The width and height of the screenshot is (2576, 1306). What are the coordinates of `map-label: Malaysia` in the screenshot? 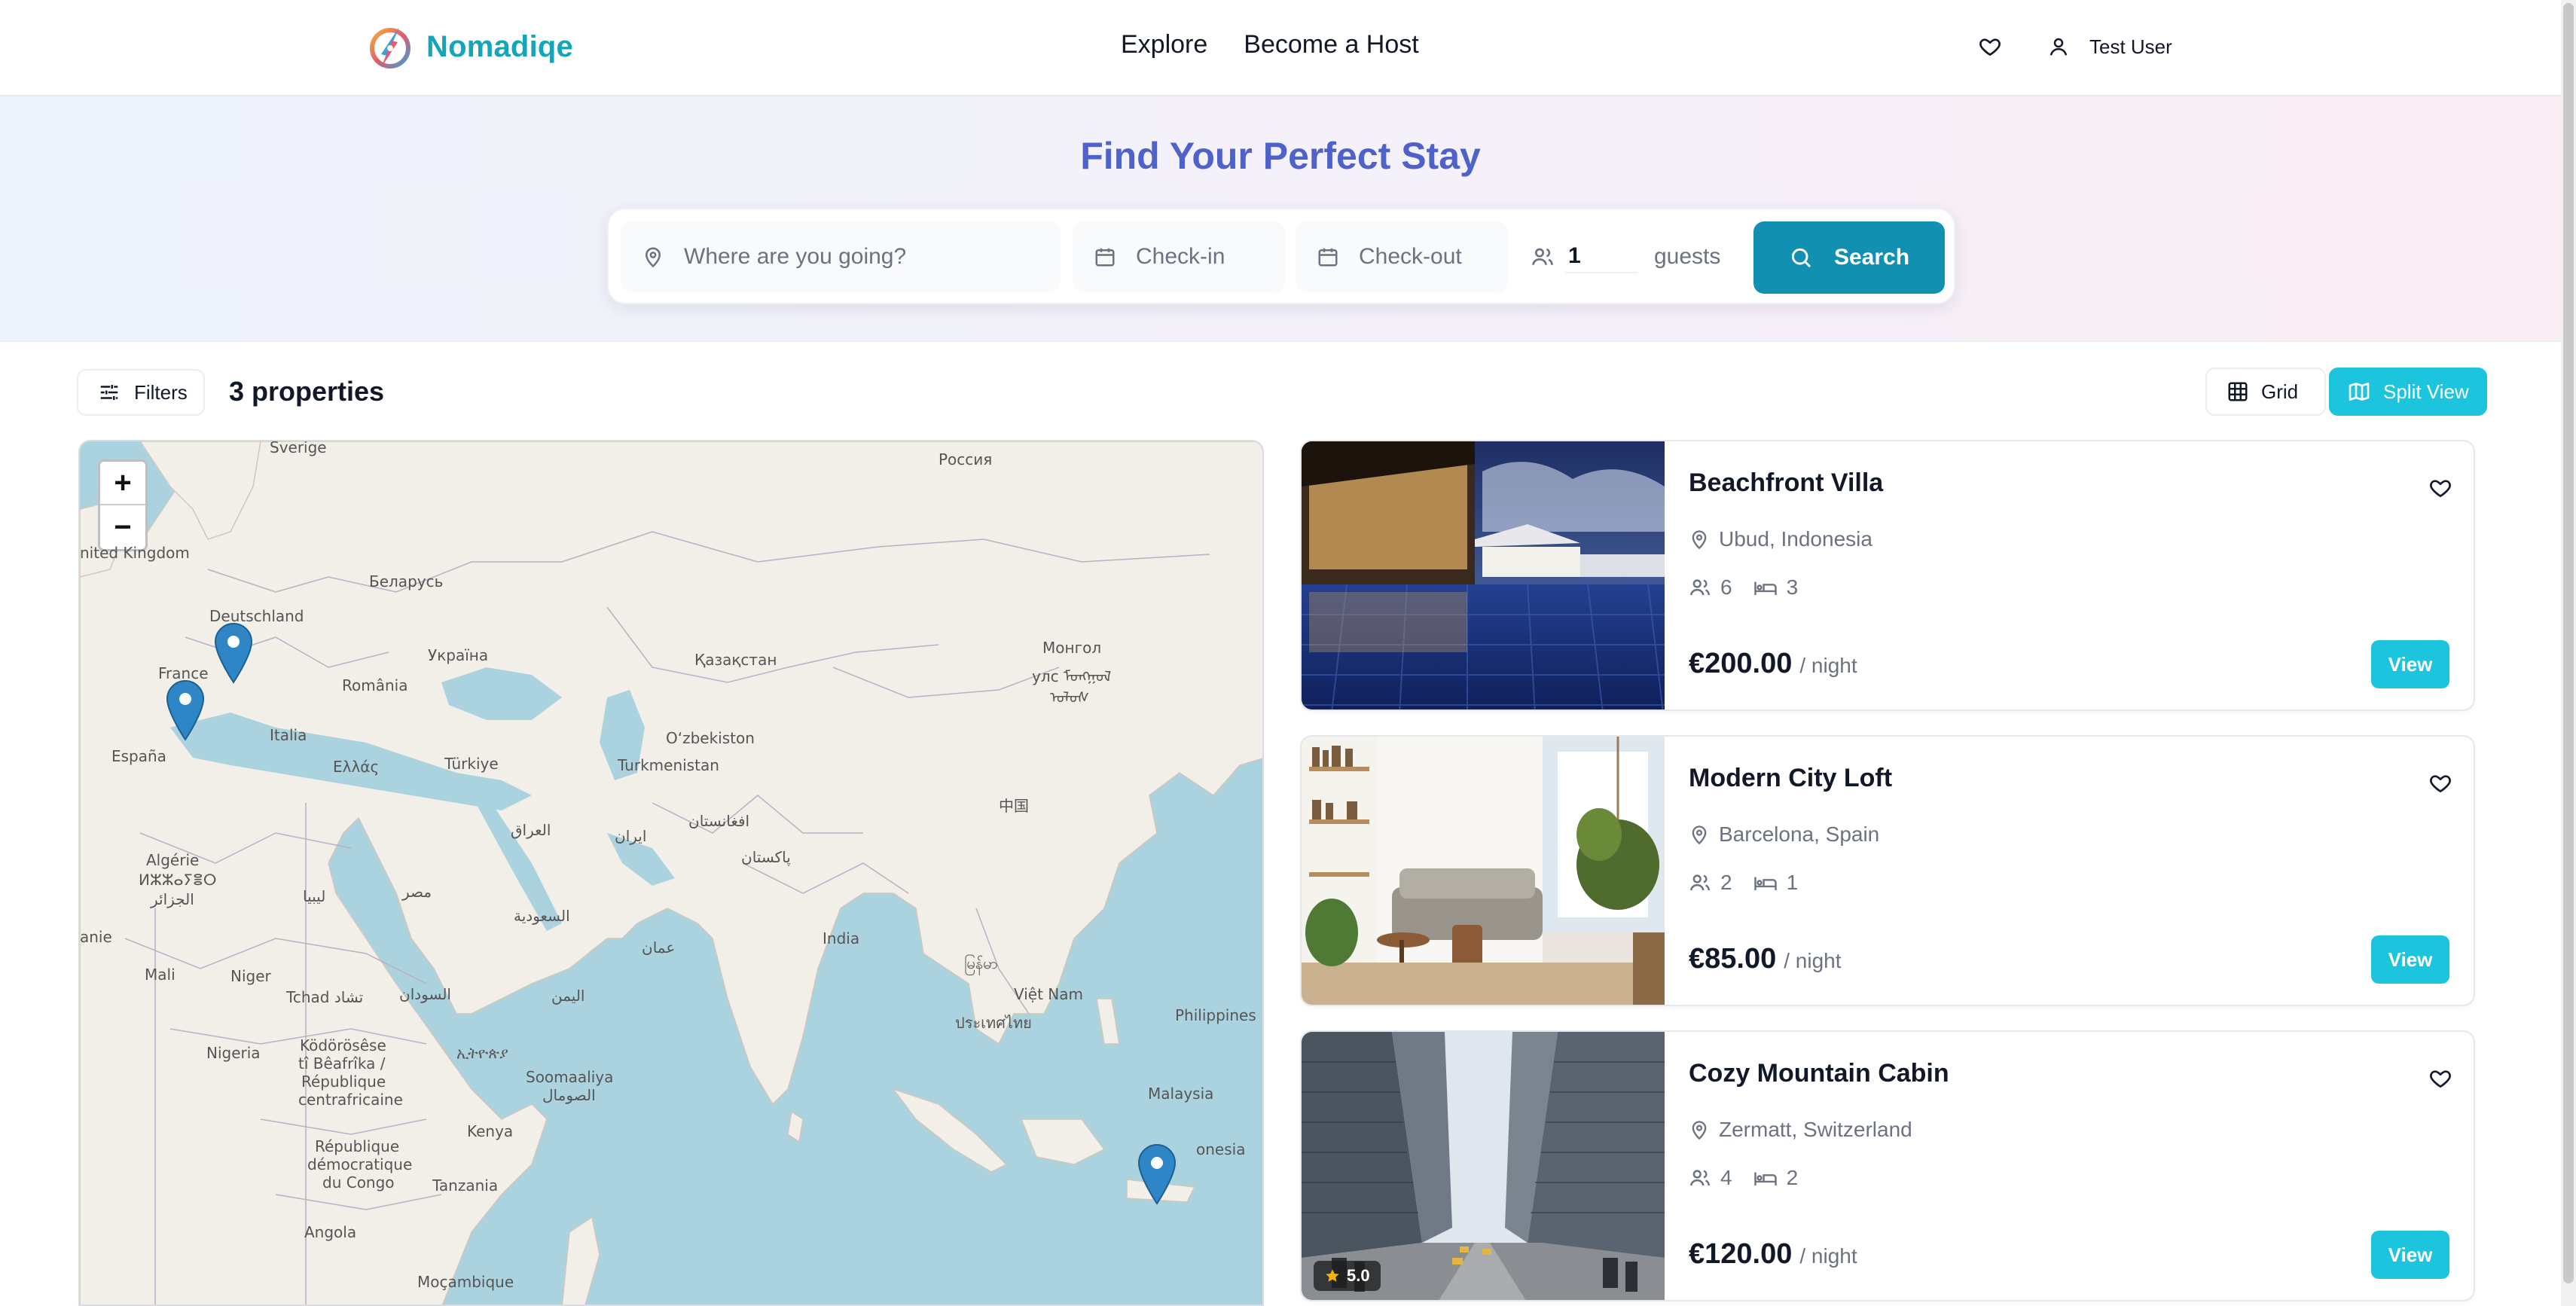 It's located at (1181, 1094).